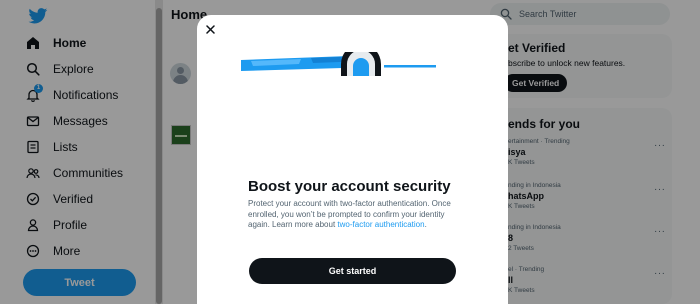 The image size is (700, 304). I want to click on security-key-illustration, so click(338, 64).